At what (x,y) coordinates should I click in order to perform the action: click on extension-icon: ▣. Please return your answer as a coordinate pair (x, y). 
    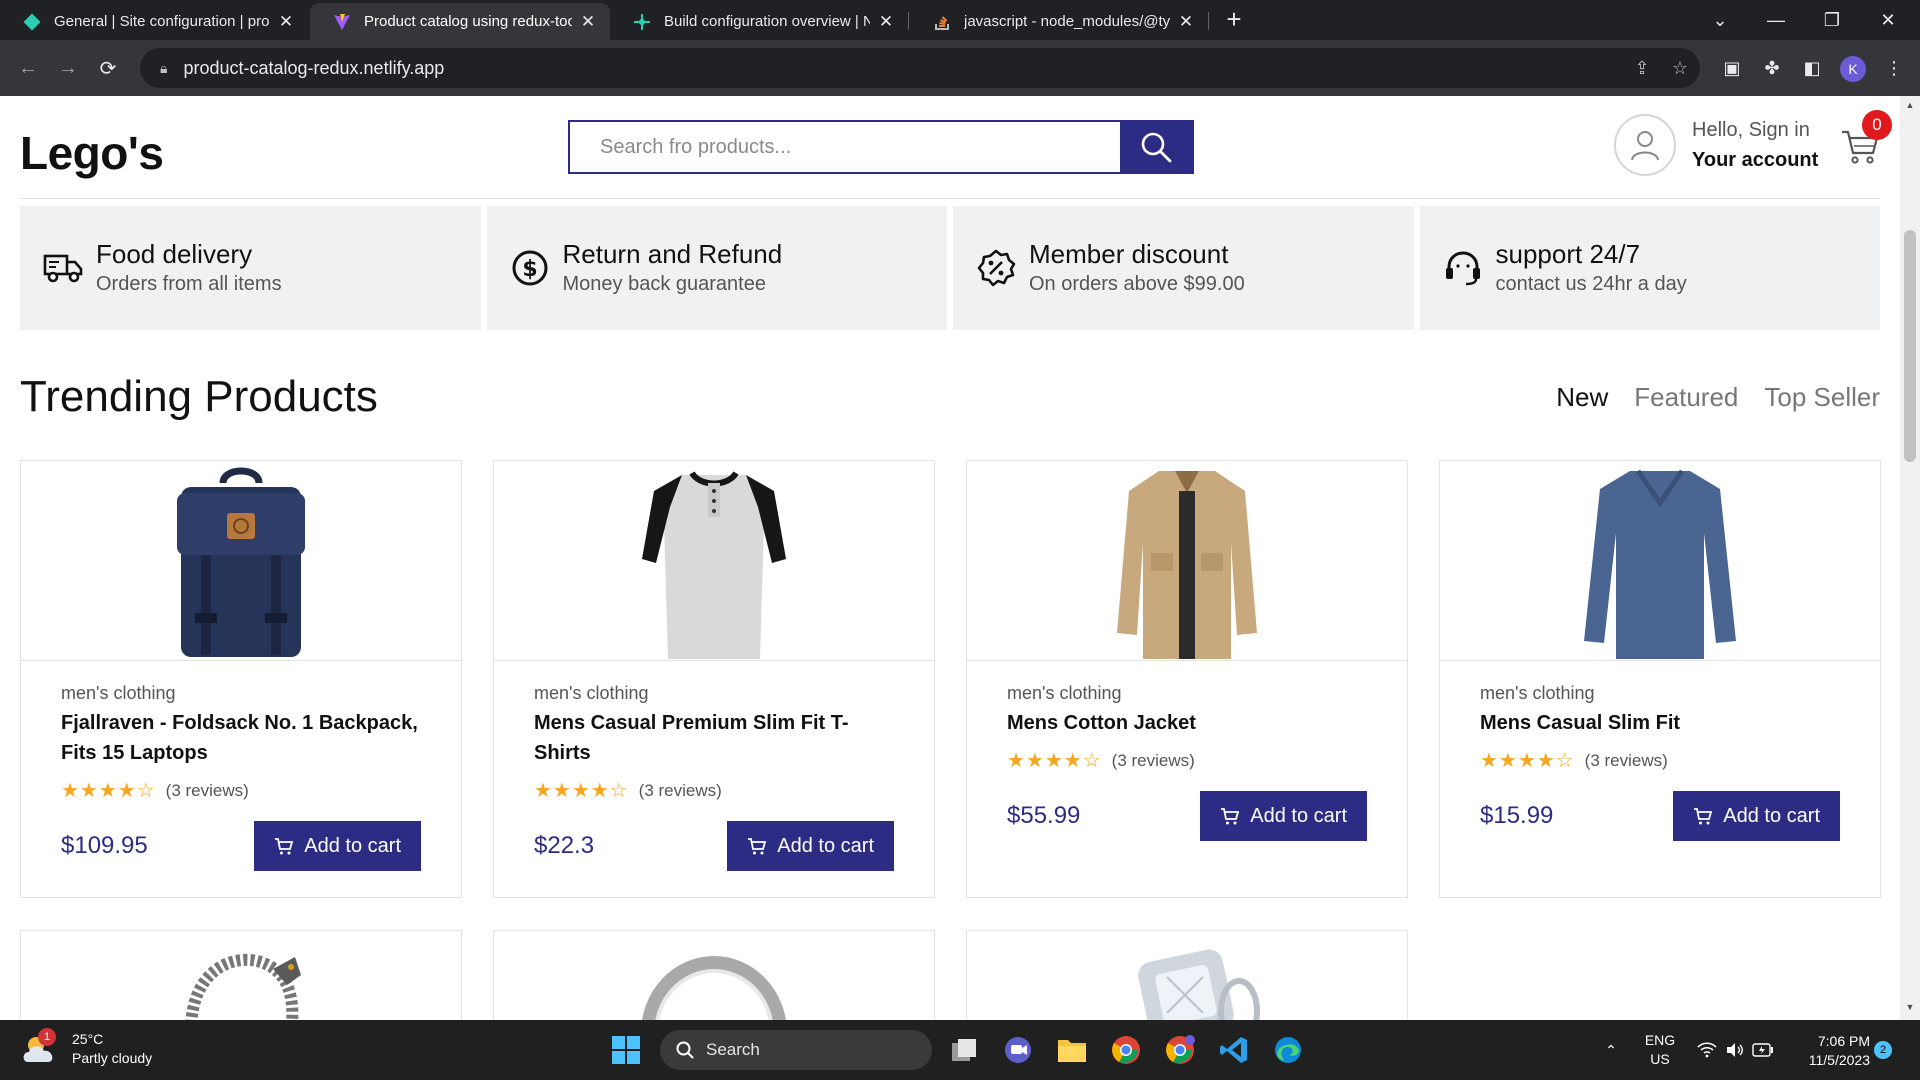
    Looking at the image, I should click on (1732, 68).